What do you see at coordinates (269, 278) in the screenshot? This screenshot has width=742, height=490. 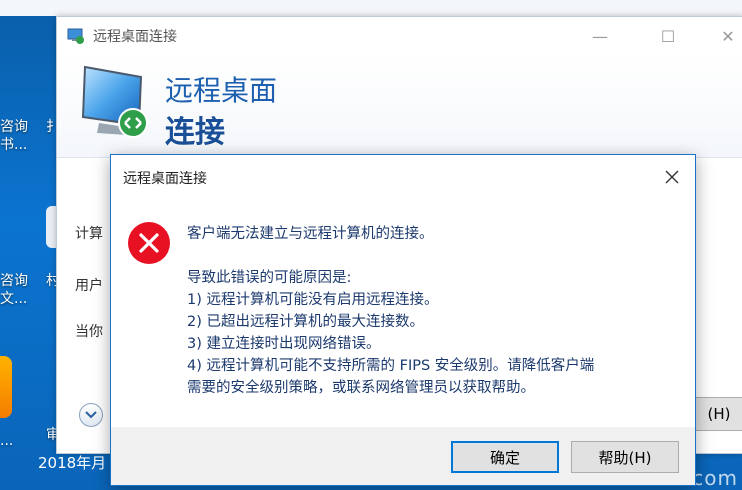 I see `reasons-heading: 导致此错误的可能原因是:` at bounding box center [269, 278].